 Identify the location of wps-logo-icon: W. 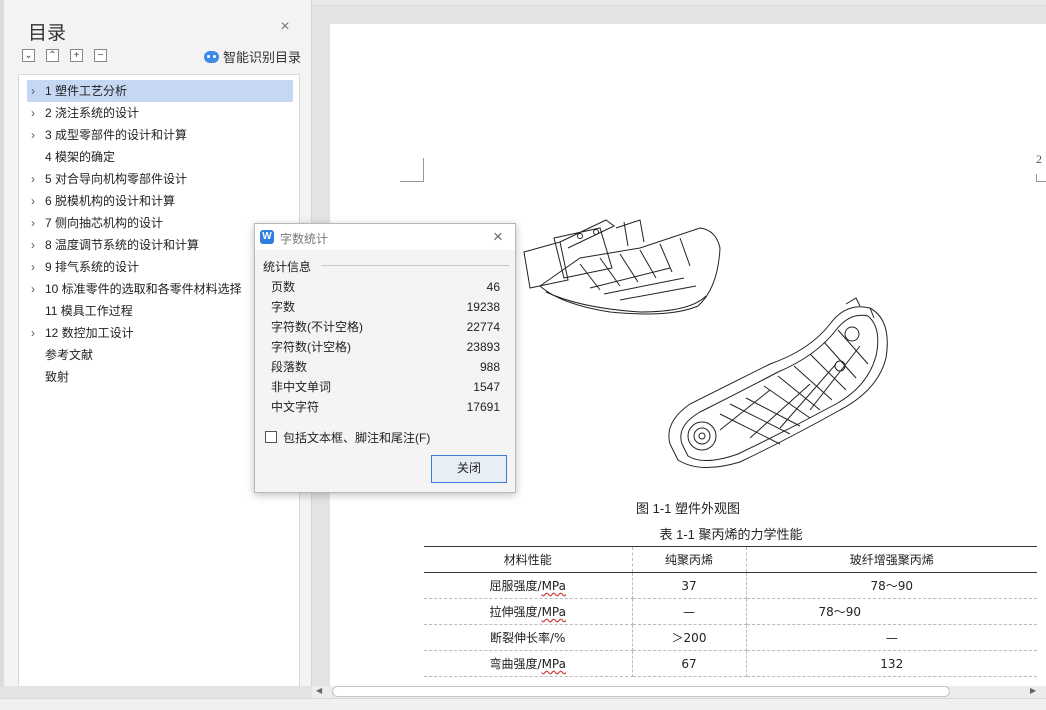
(267, 237).